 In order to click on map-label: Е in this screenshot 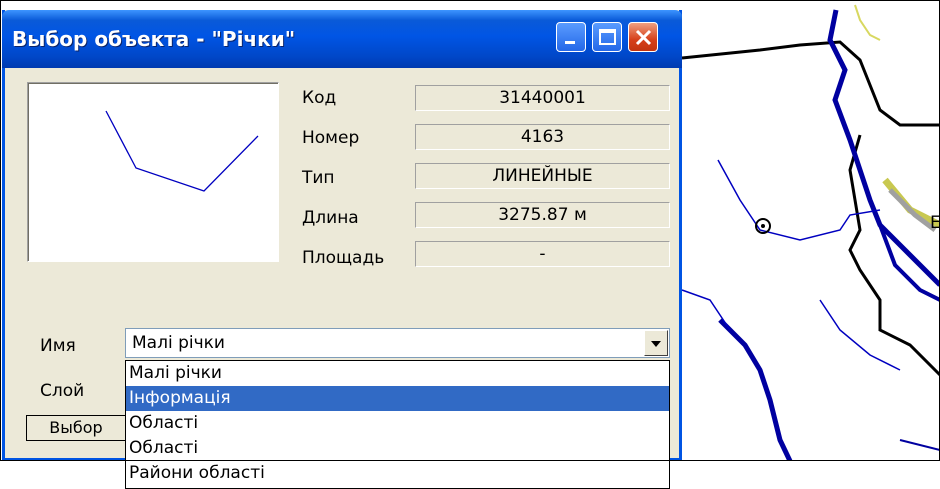, I will do `click(935, 223)`.